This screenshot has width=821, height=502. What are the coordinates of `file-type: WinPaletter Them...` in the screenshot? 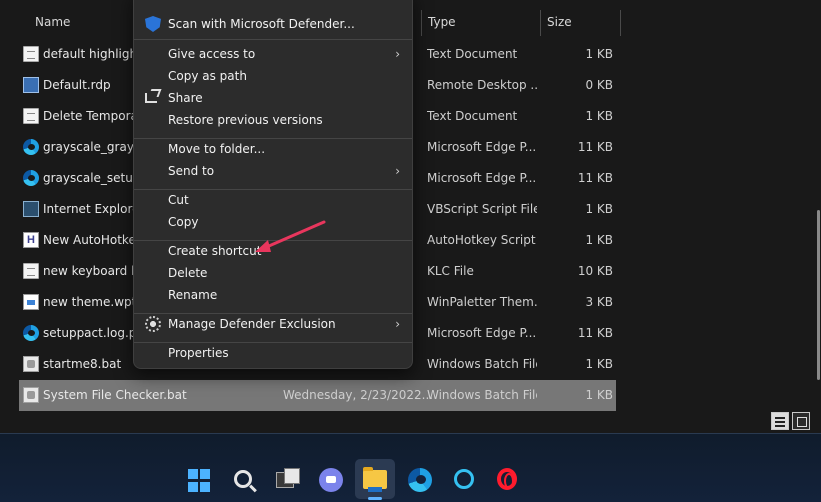 It's located at (482, 302).